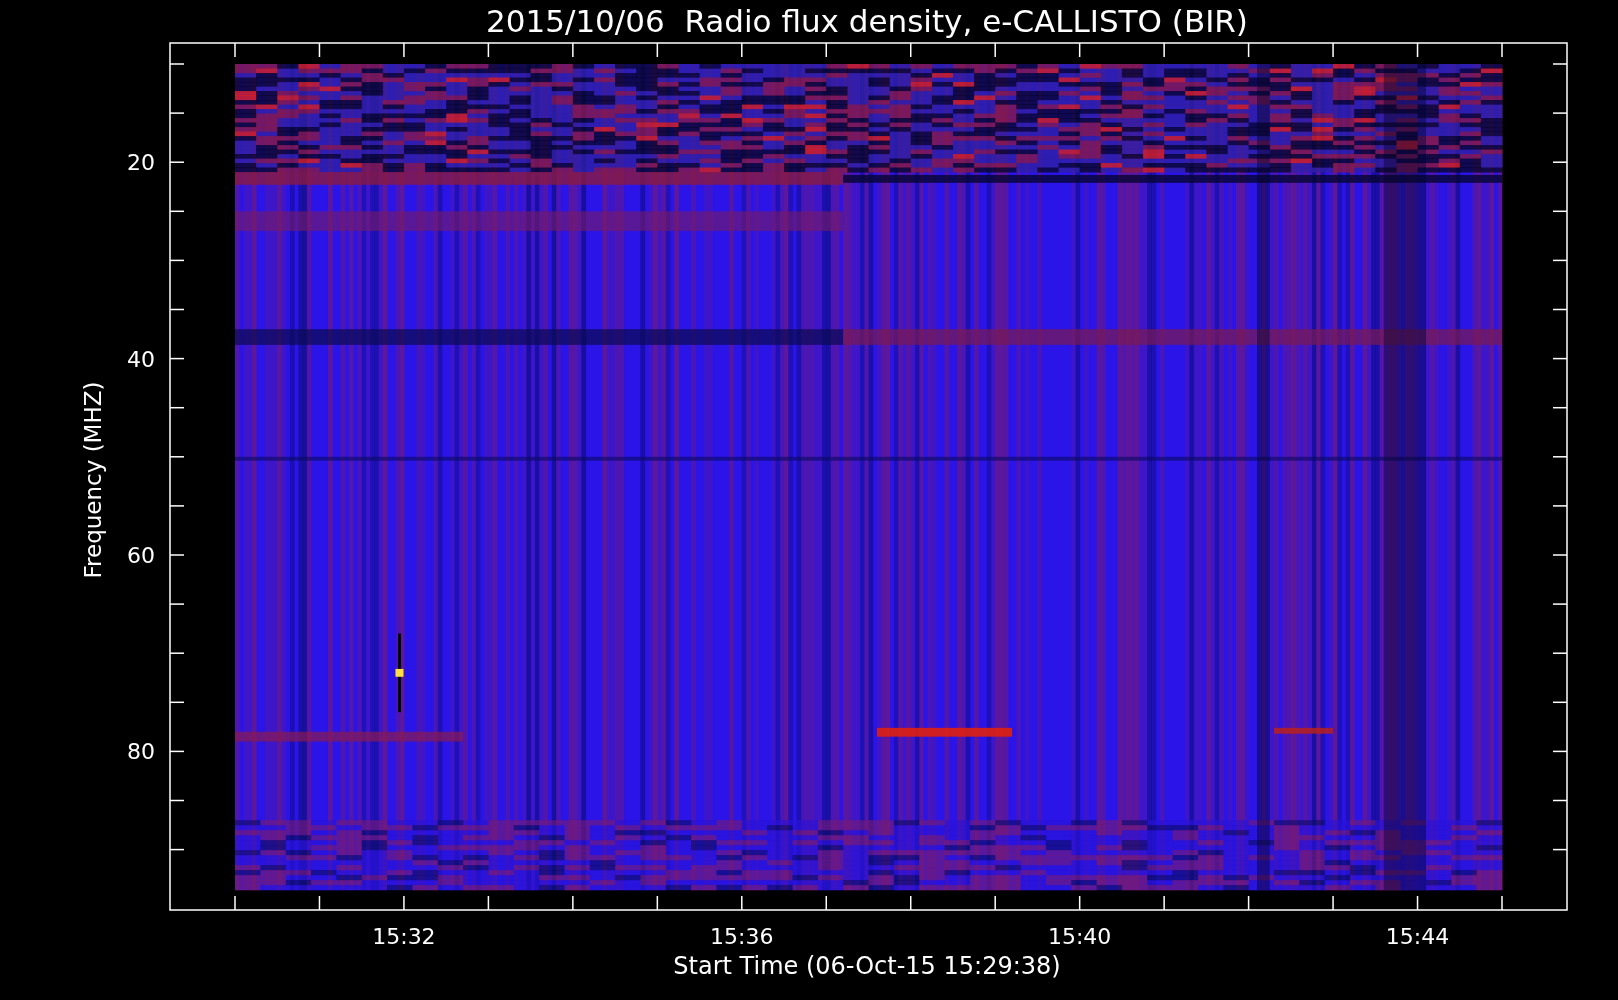 The height and width of the screenshot is (1000, 1618). I want to click on x-axis-tick-label: 15:36, so click(742, 936).